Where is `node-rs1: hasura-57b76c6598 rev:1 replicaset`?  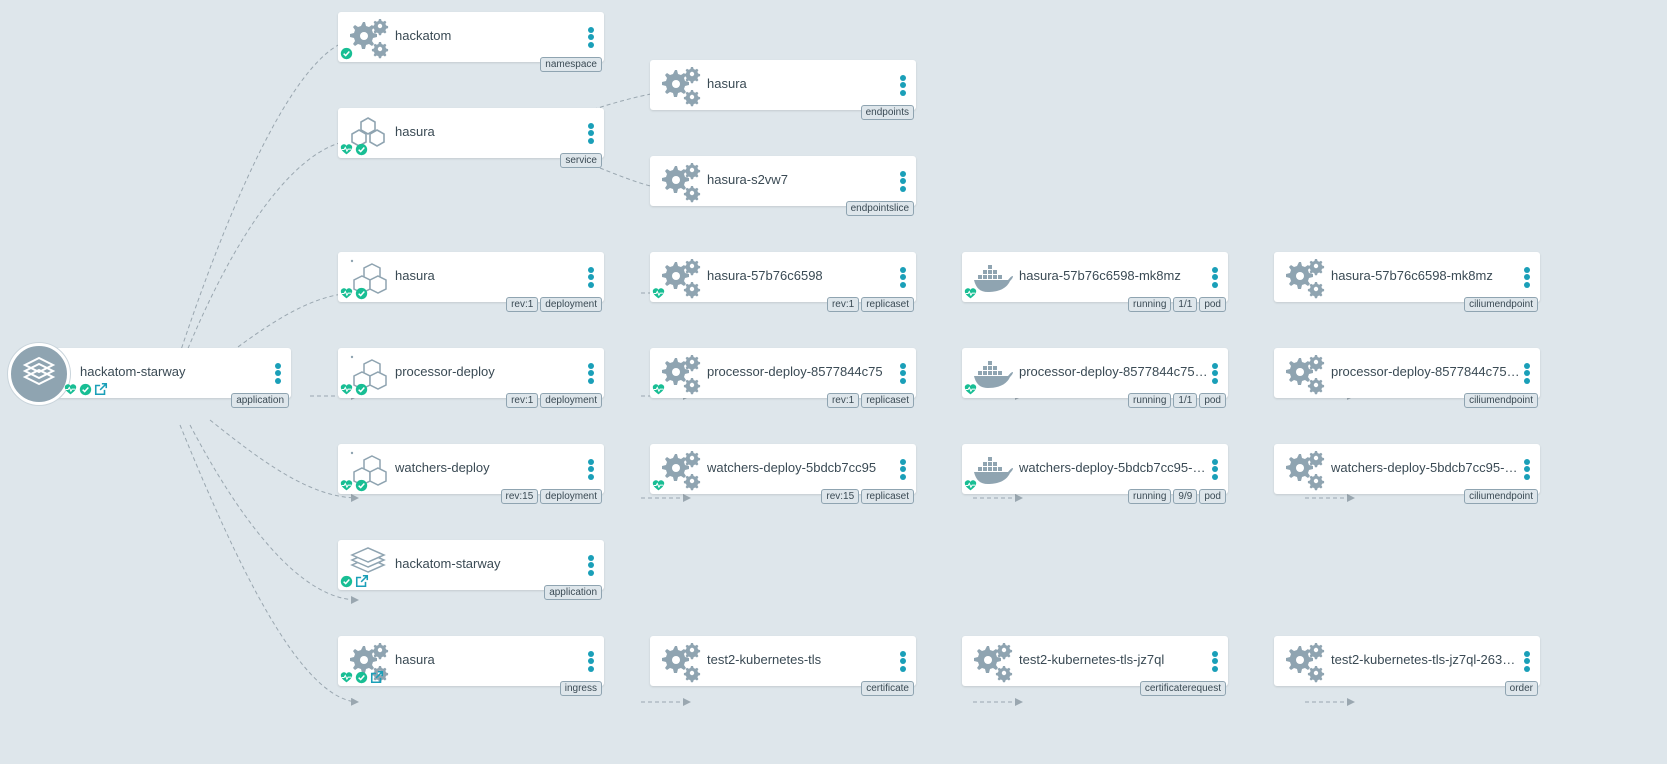
node-rs1: hasura-57b76c6598 rev:1 replicaset is located at coordinates (783, 282).